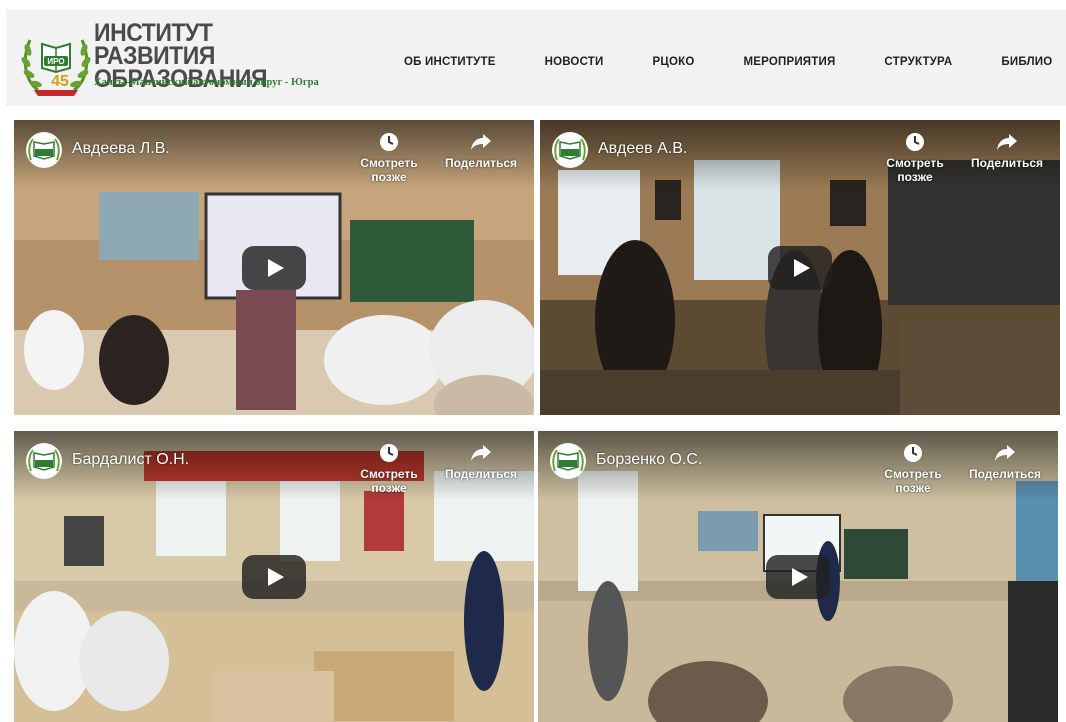 This screenshot has height=722, width=1066. I want to click on nav-item-rcoko: РЦОКО, so click(674, 62).